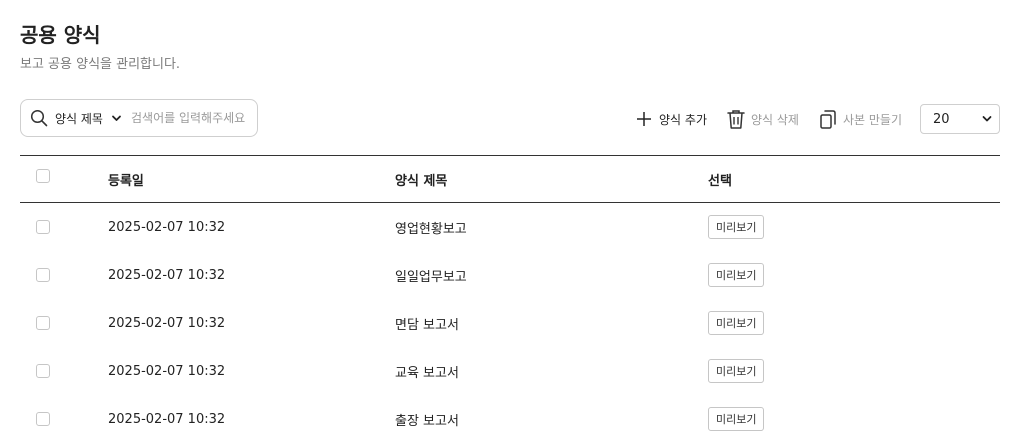 The height and width of the screenshot is (443, 1015). What do you see at coordinates (720, 181) in the screenshot?
I see `column-header-action: 선택` at bounding box center [720, 181].